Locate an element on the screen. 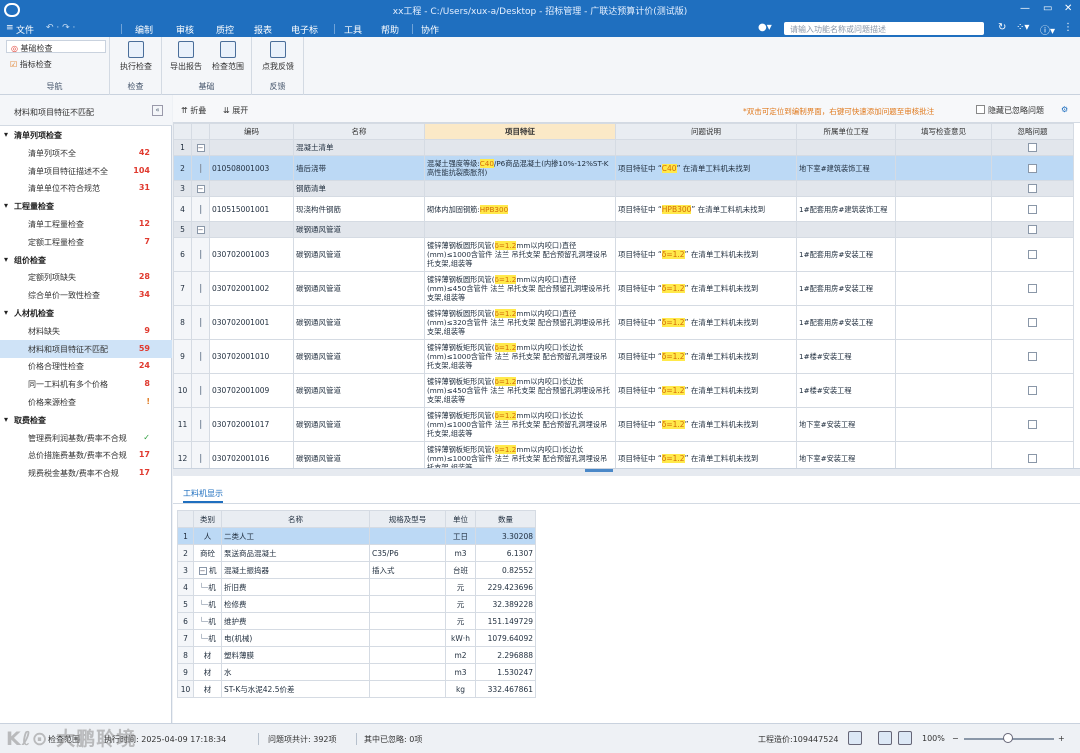  split-view-icon is located at coordinates (905, 738).